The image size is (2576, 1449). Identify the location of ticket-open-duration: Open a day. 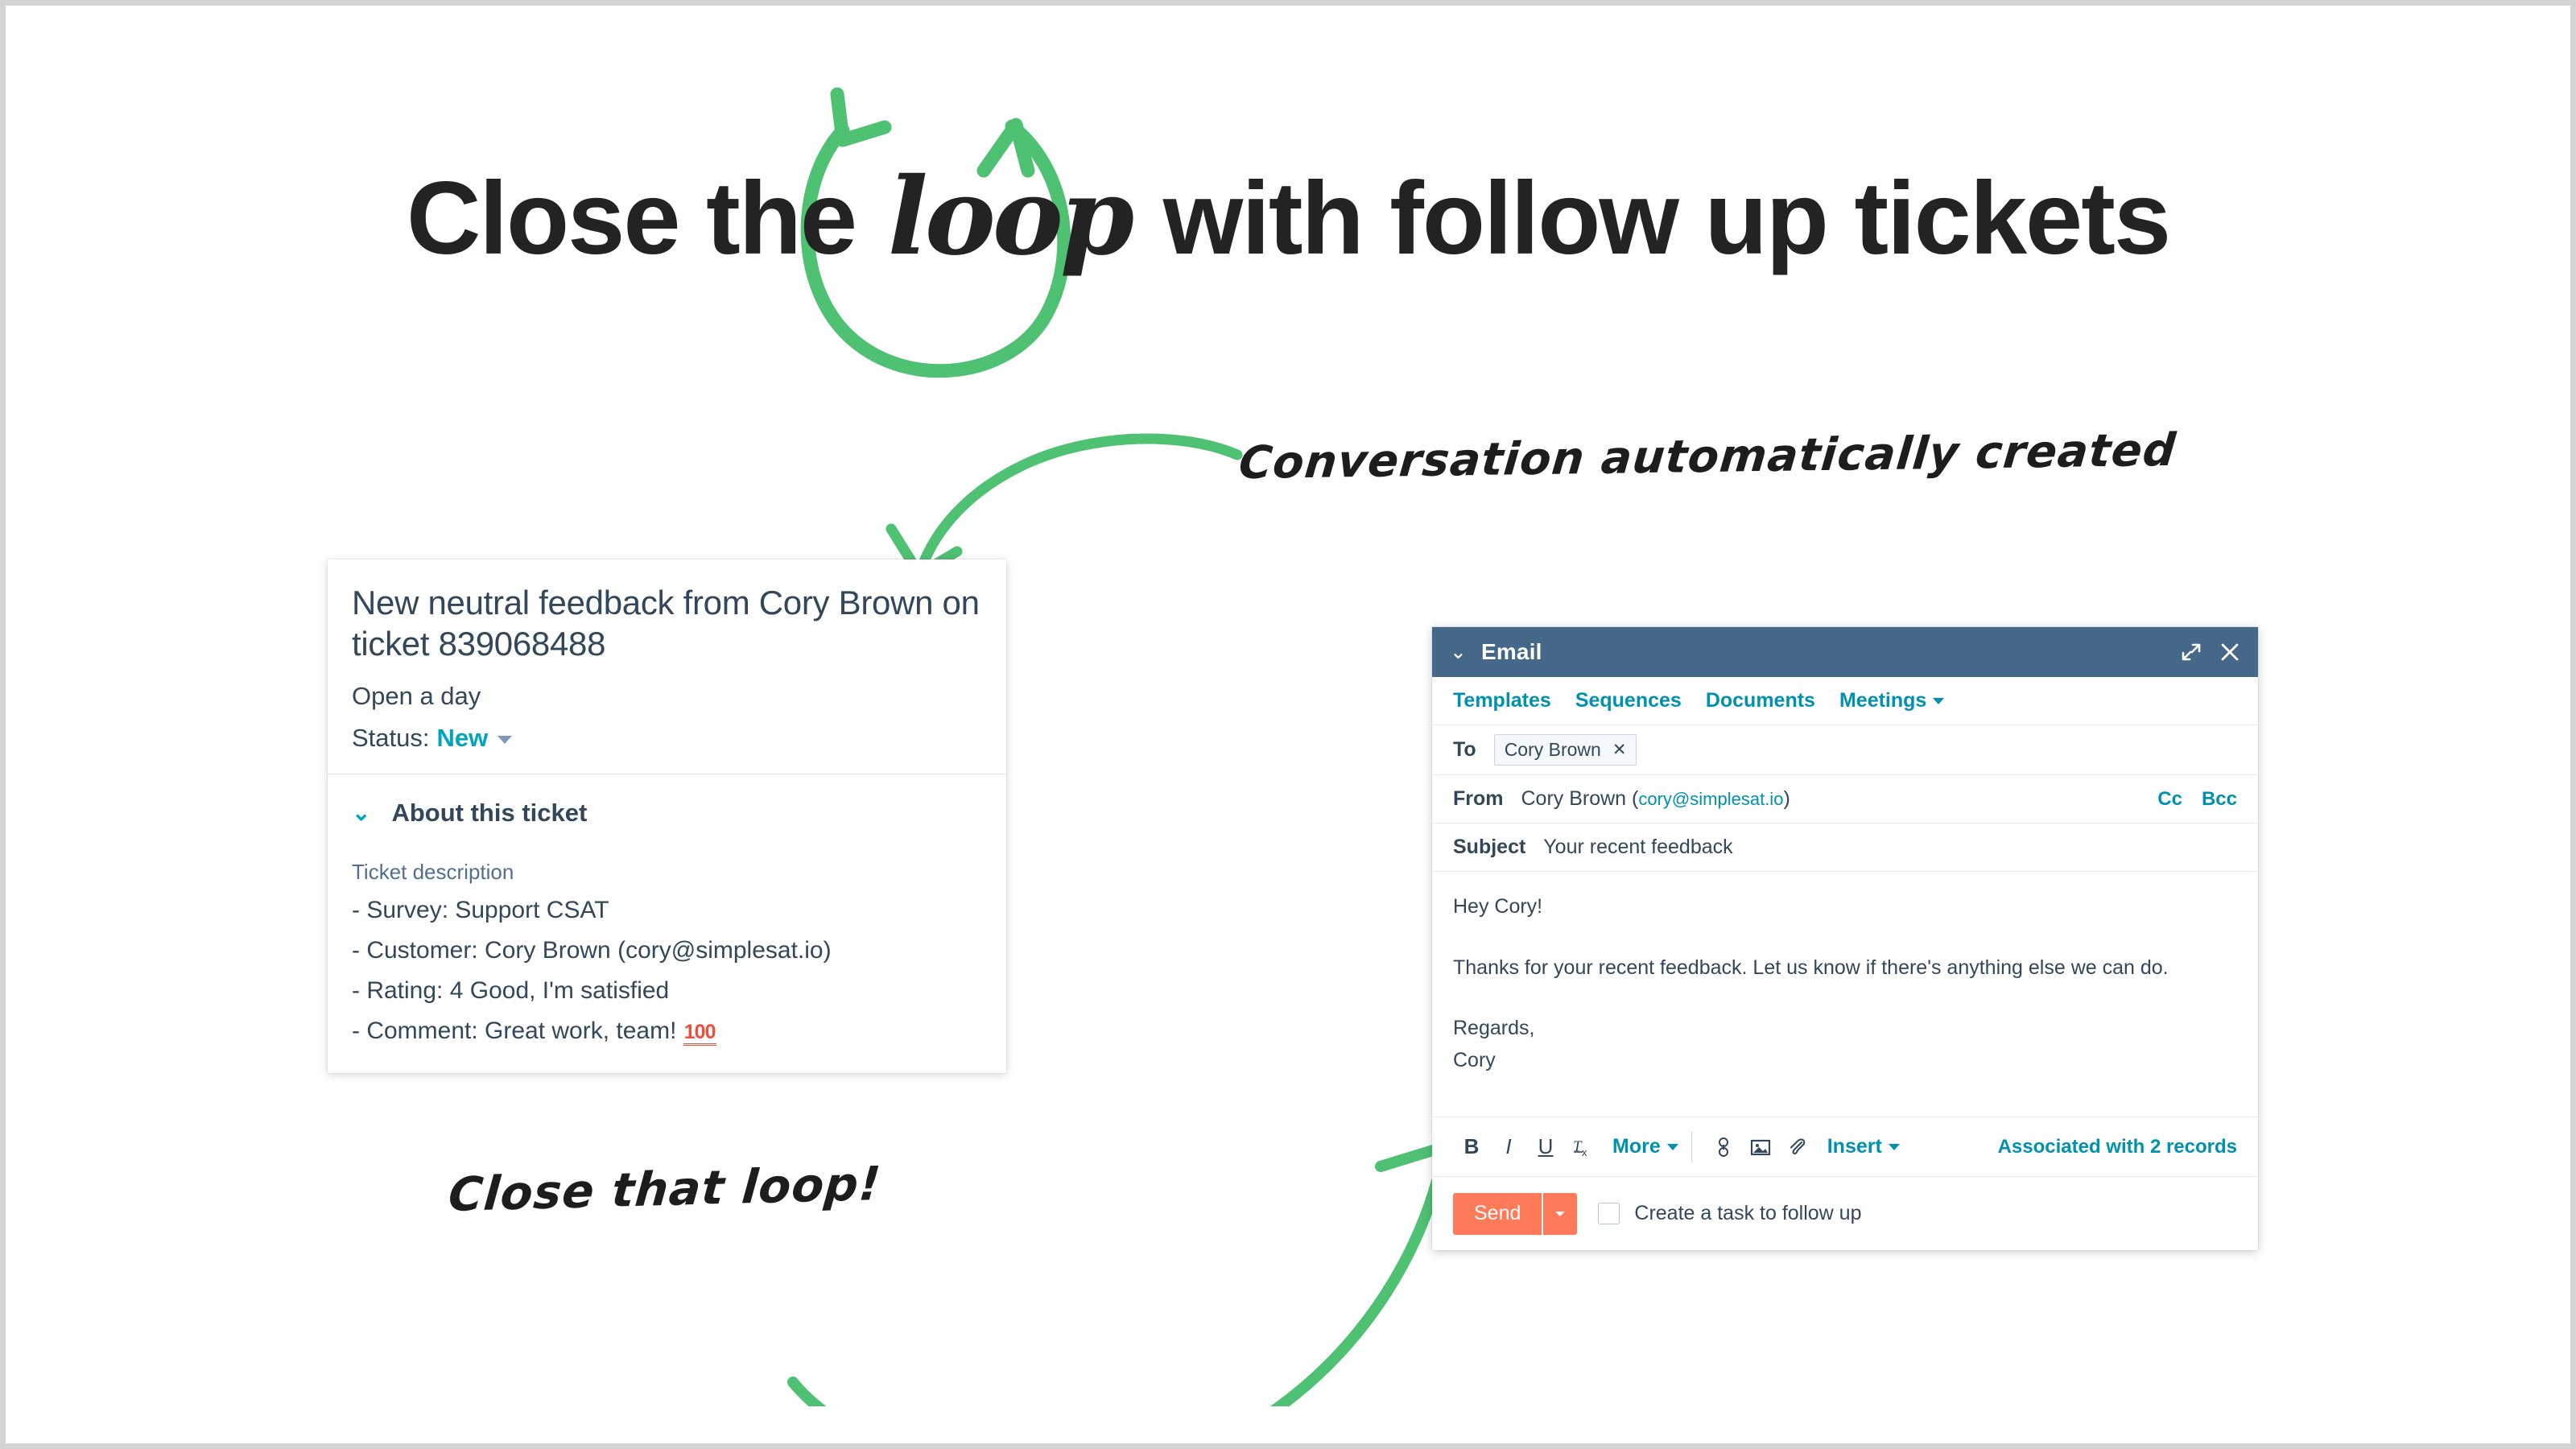
(416, 696).